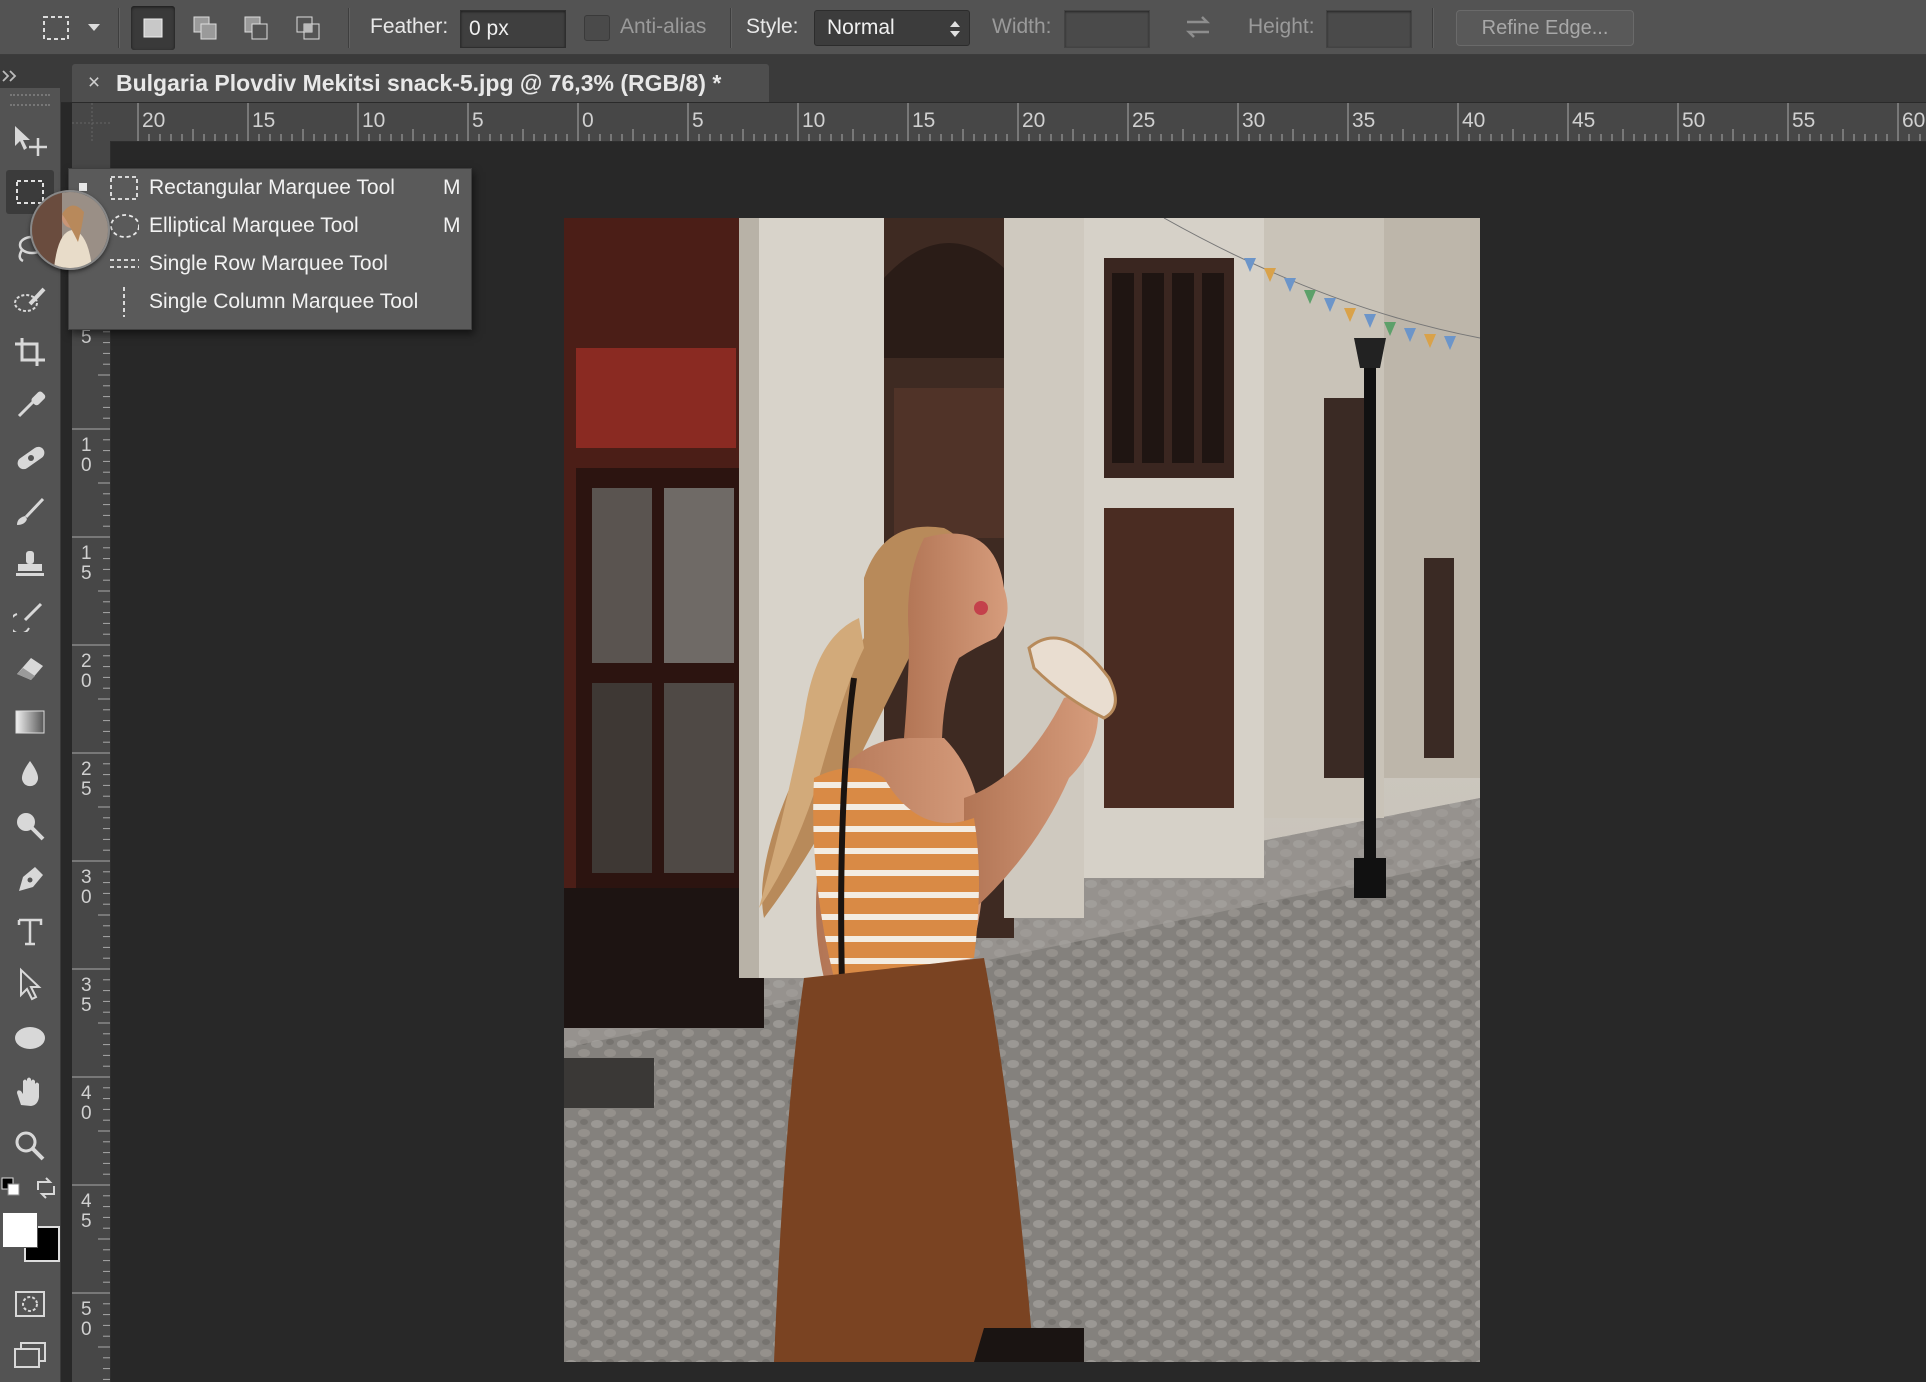 This screenshot has height=1382, width=1926. What do you see at coordinates (1803, 120) in the screenshot?
I see `ruler-label: 55` at bounding box center [1803, 120].